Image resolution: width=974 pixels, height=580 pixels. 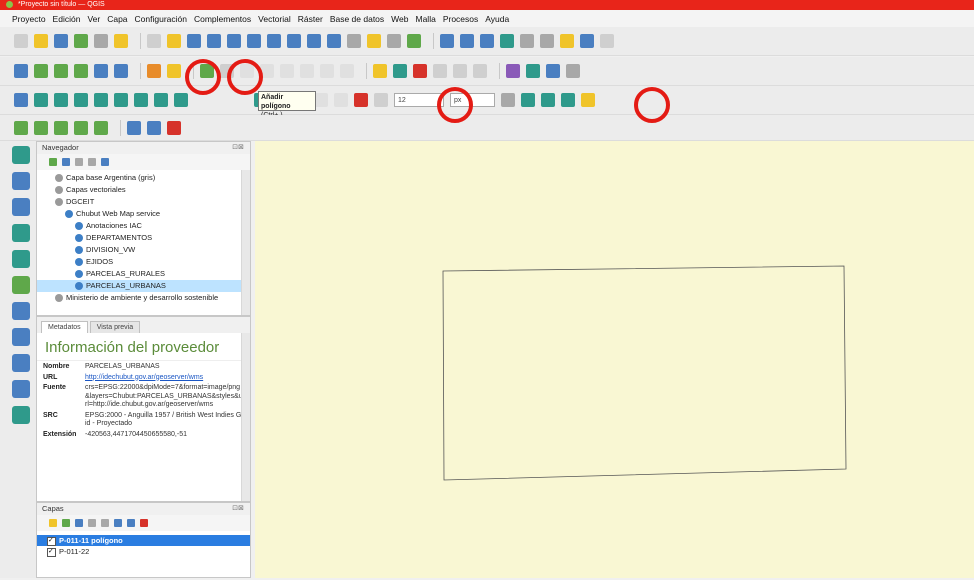 What do you see at coordinates (354, 41) in the screenshot?
I see `new-map-view-icon` at bounding box center [354, 41].